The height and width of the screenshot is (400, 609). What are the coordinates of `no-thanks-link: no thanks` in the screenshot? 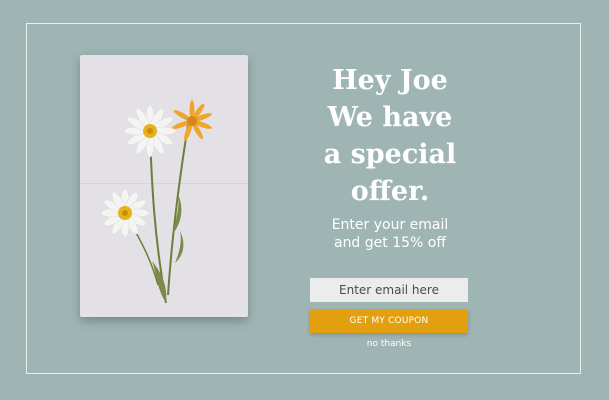 It's located at (389, 344).